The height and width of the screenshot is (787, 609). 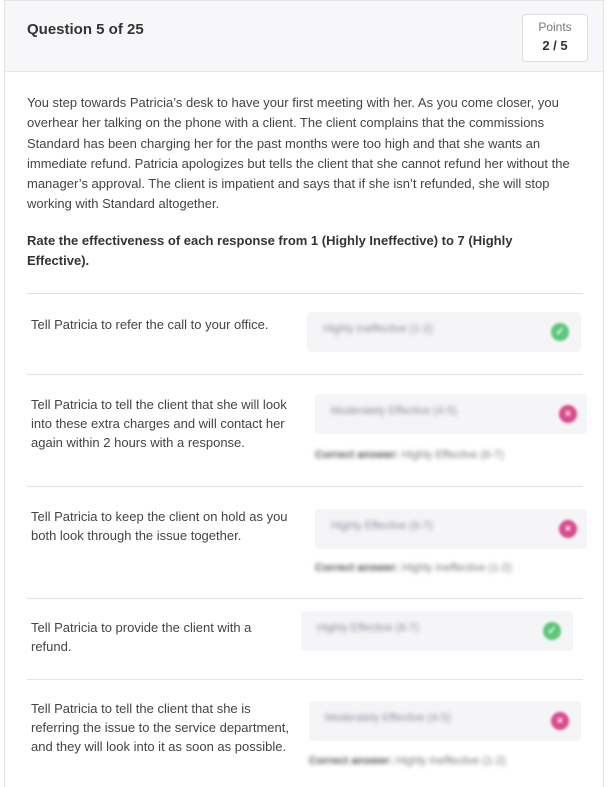 I want to click on correct-answer-2: Correct answer: Highly Effective (6-7), so click(x=409, y=455).